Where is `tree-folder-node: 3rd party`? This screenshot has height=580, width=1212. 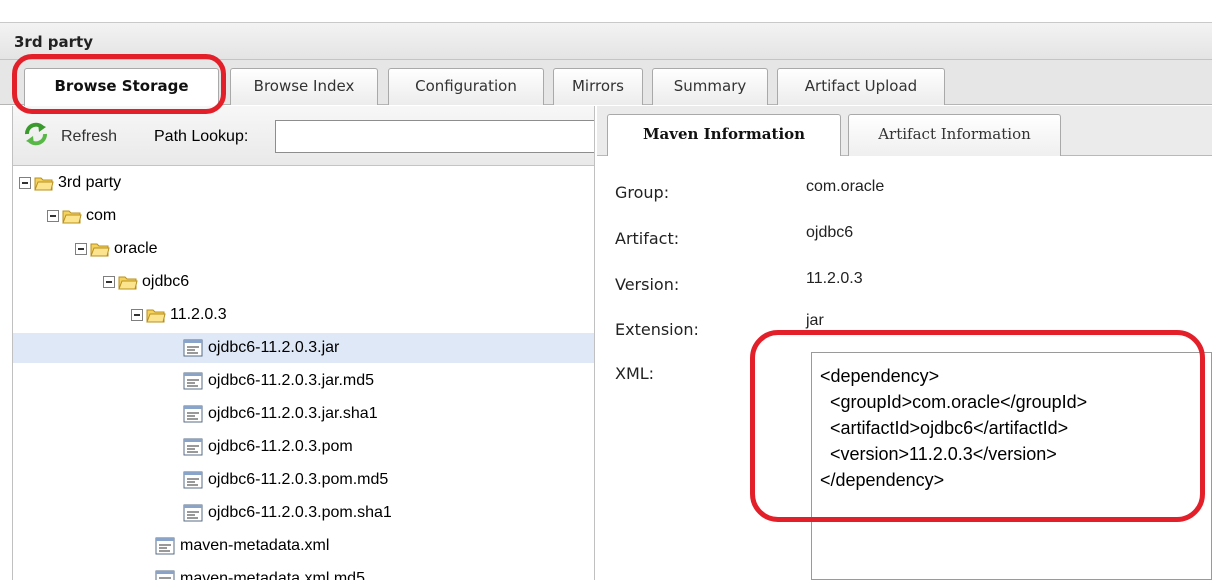 tree-folder-node: 3rd party is located at coordinates (70, 183).